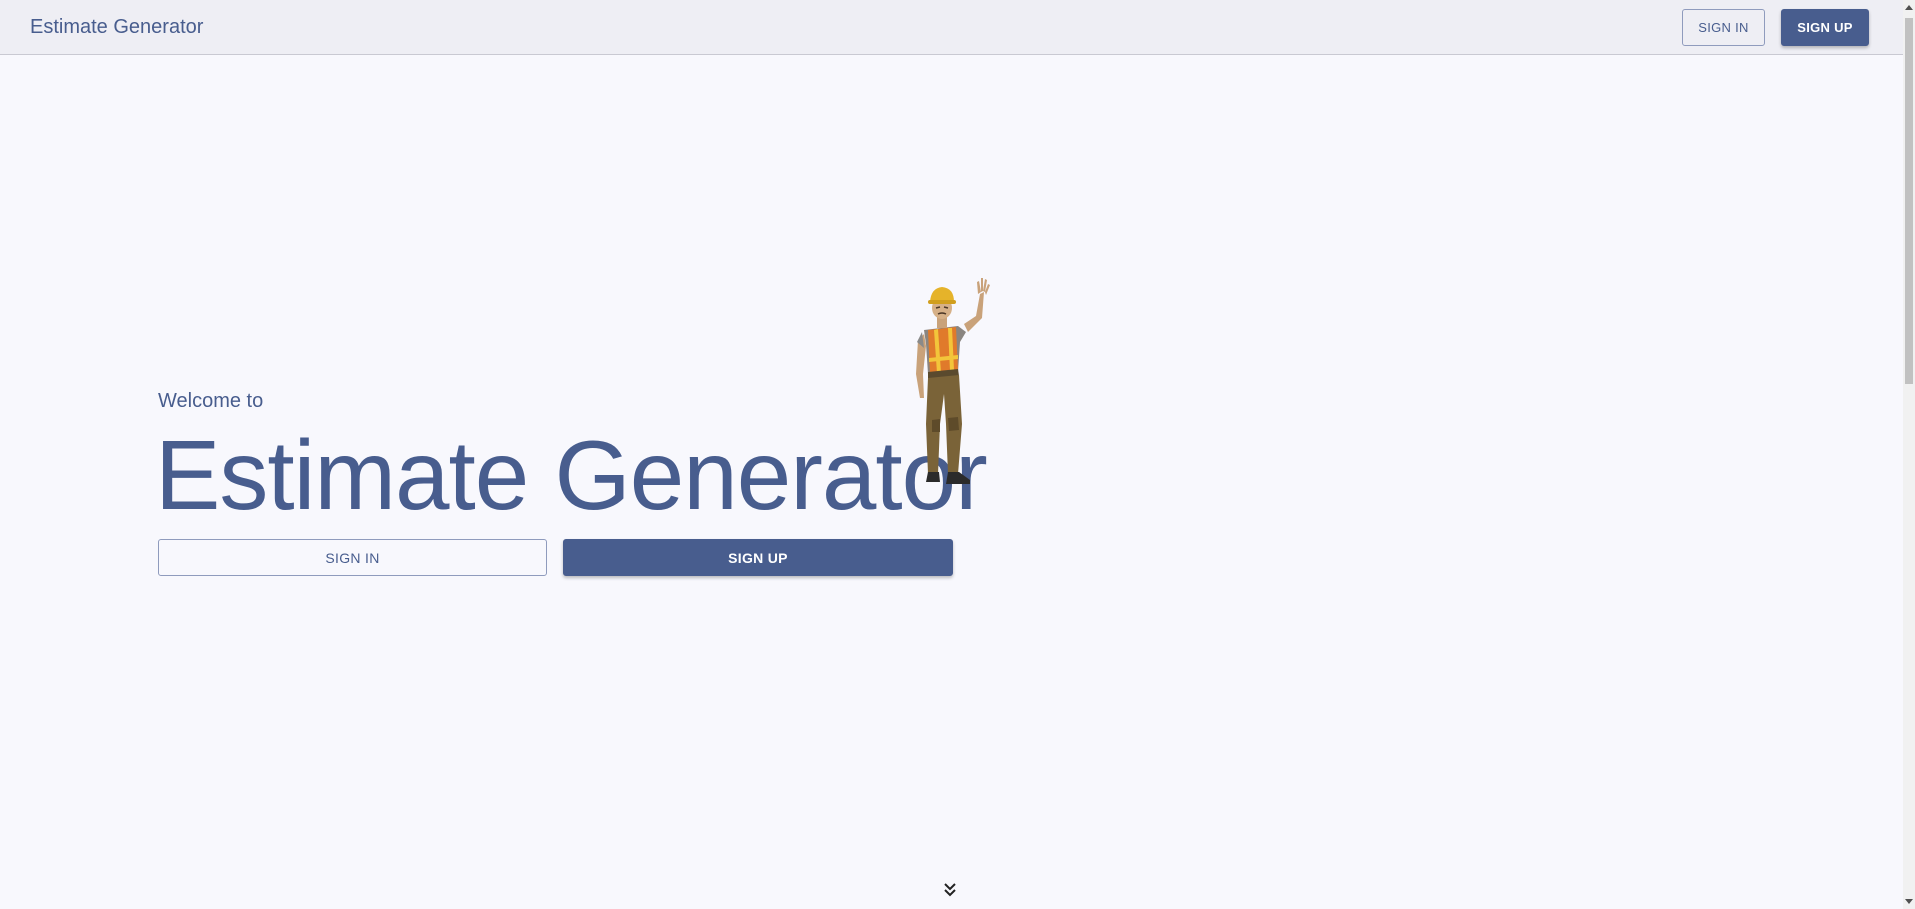 Image resolution: width=1915 pixels, height=909 pixels. What do you see at coordinates (1909, 454) in the screenshot?
I see `vertical-scrollbar` at bounding box center [1909, 454].